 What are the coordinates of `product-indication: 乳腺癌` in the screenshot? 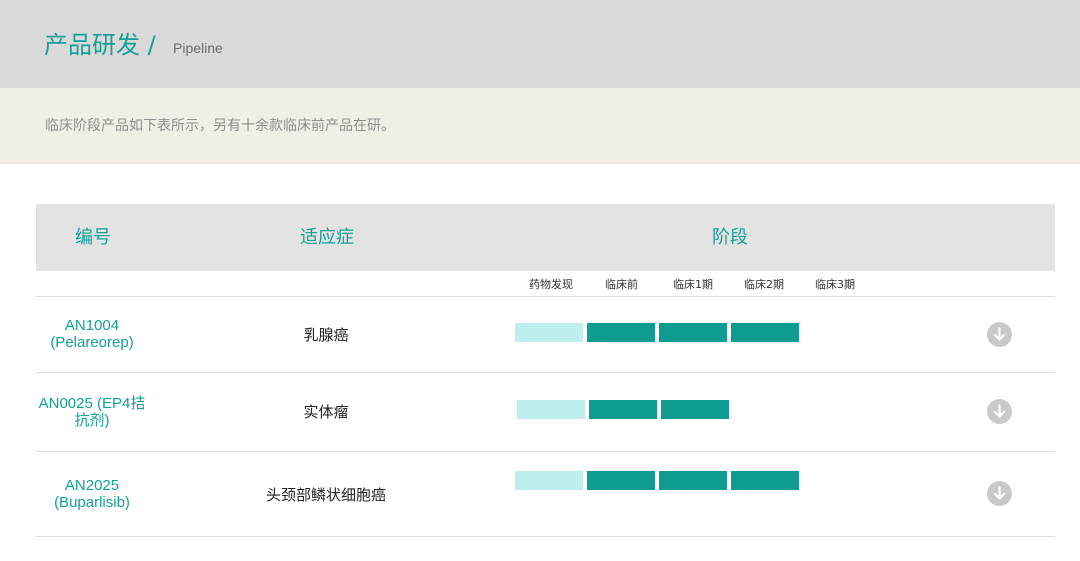 It's located at (326, 335).